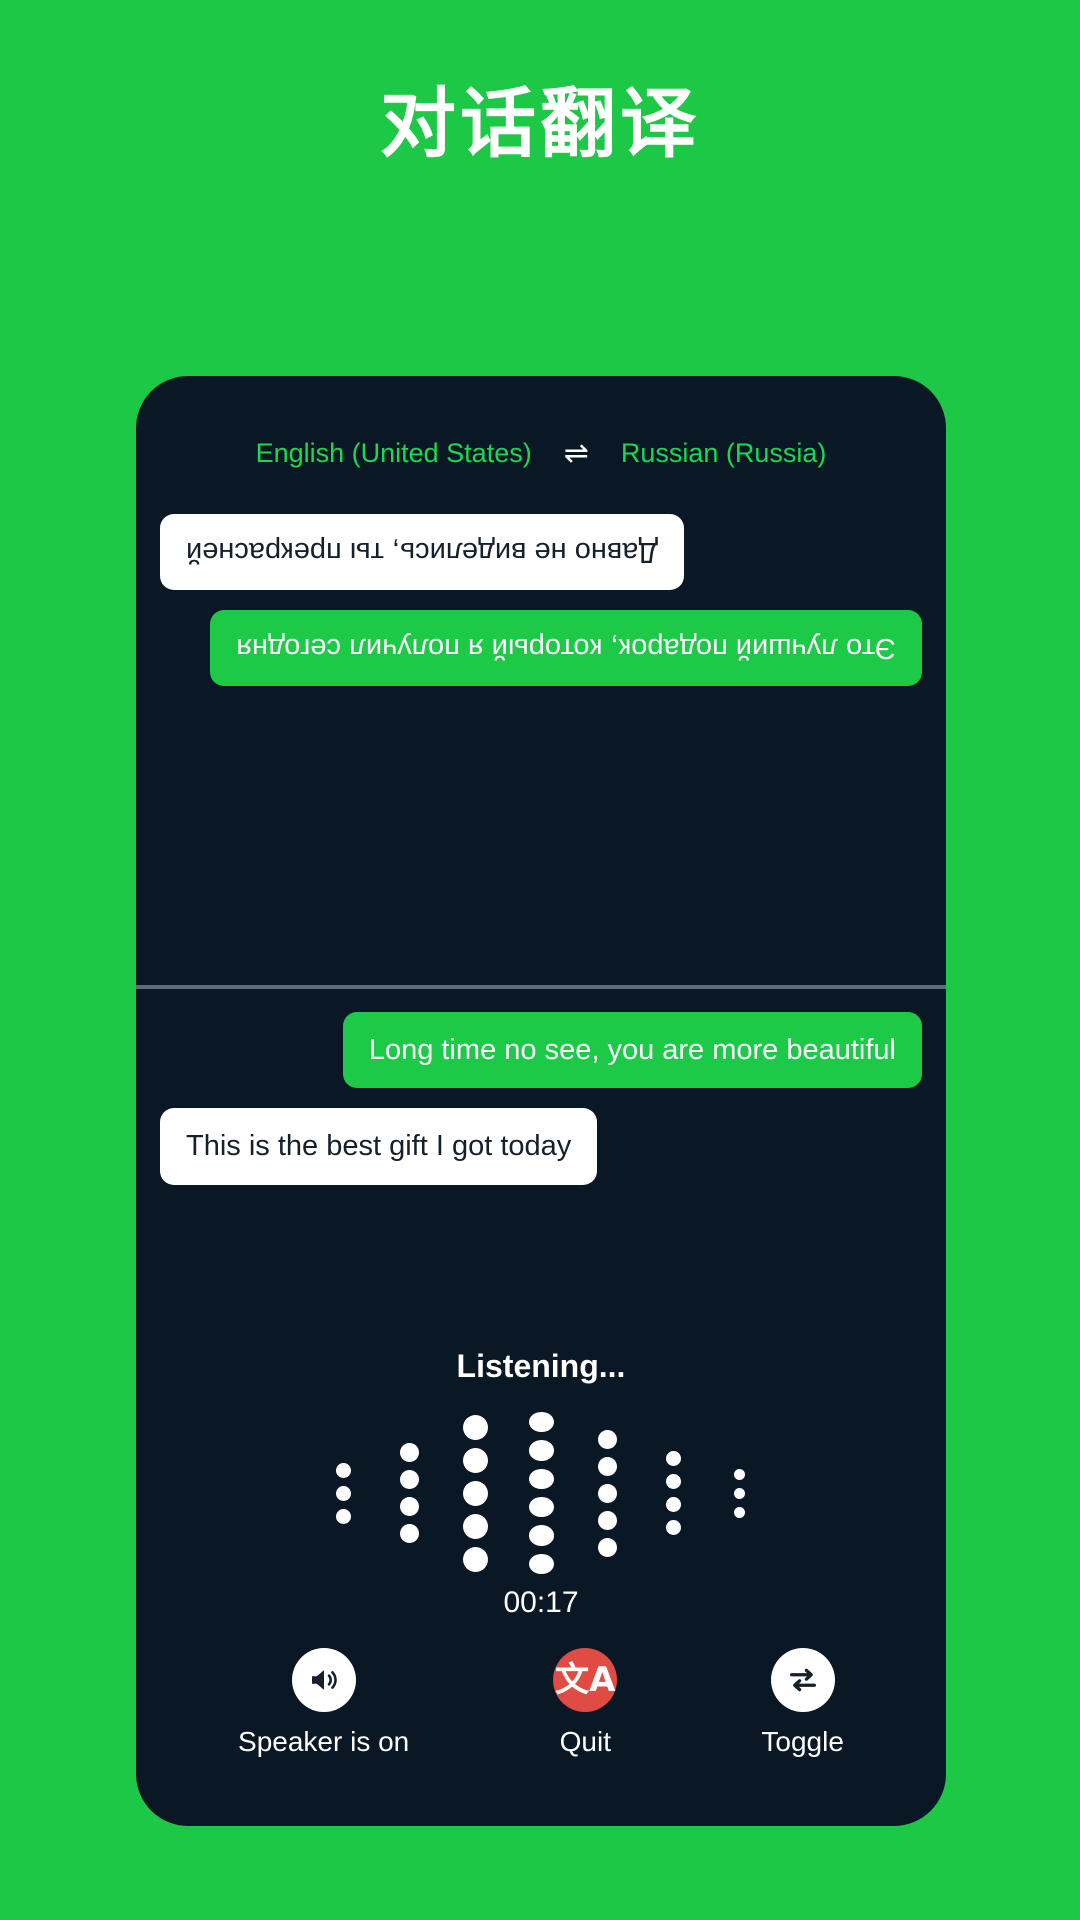  I want to click on toggle-button-label: Toggle, so click(802, 1741).